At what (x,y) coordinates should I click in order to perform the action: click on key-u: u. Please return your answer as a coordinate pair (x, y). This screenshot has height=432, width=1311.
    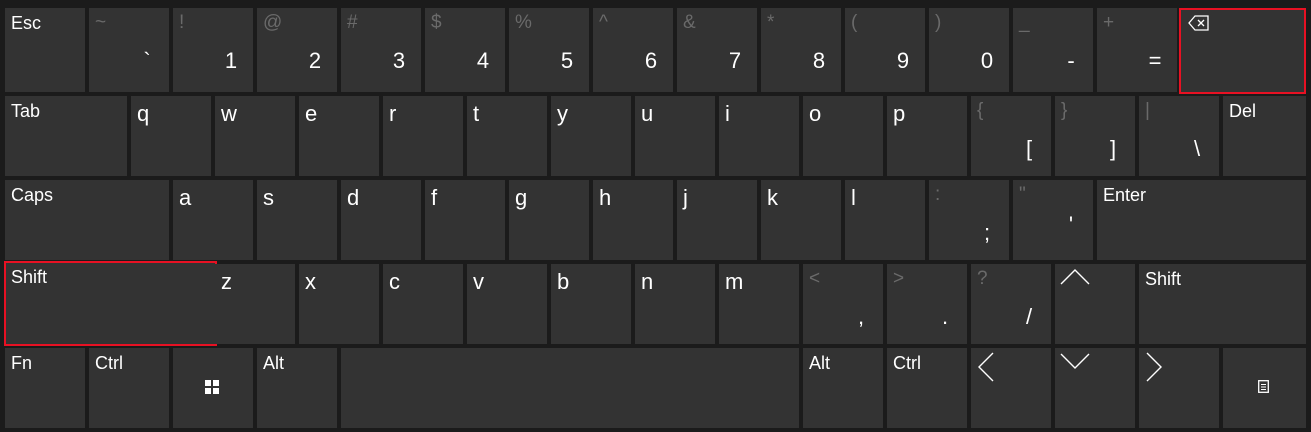
    Looking at the image, I should click on (675, 136).